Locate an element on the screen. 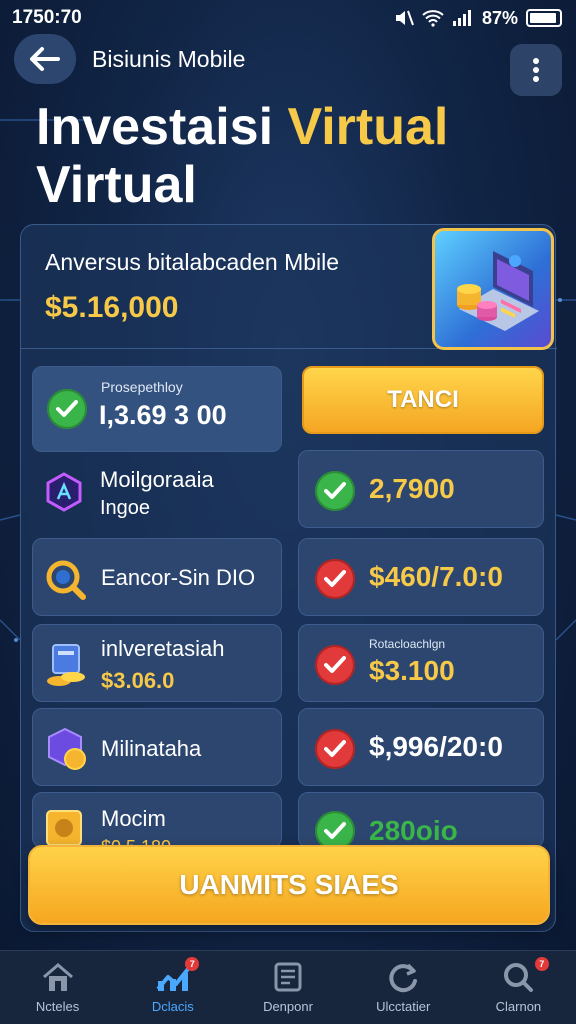  list-item: Eancor-Sin DIO is located at coordinates (157, 577).